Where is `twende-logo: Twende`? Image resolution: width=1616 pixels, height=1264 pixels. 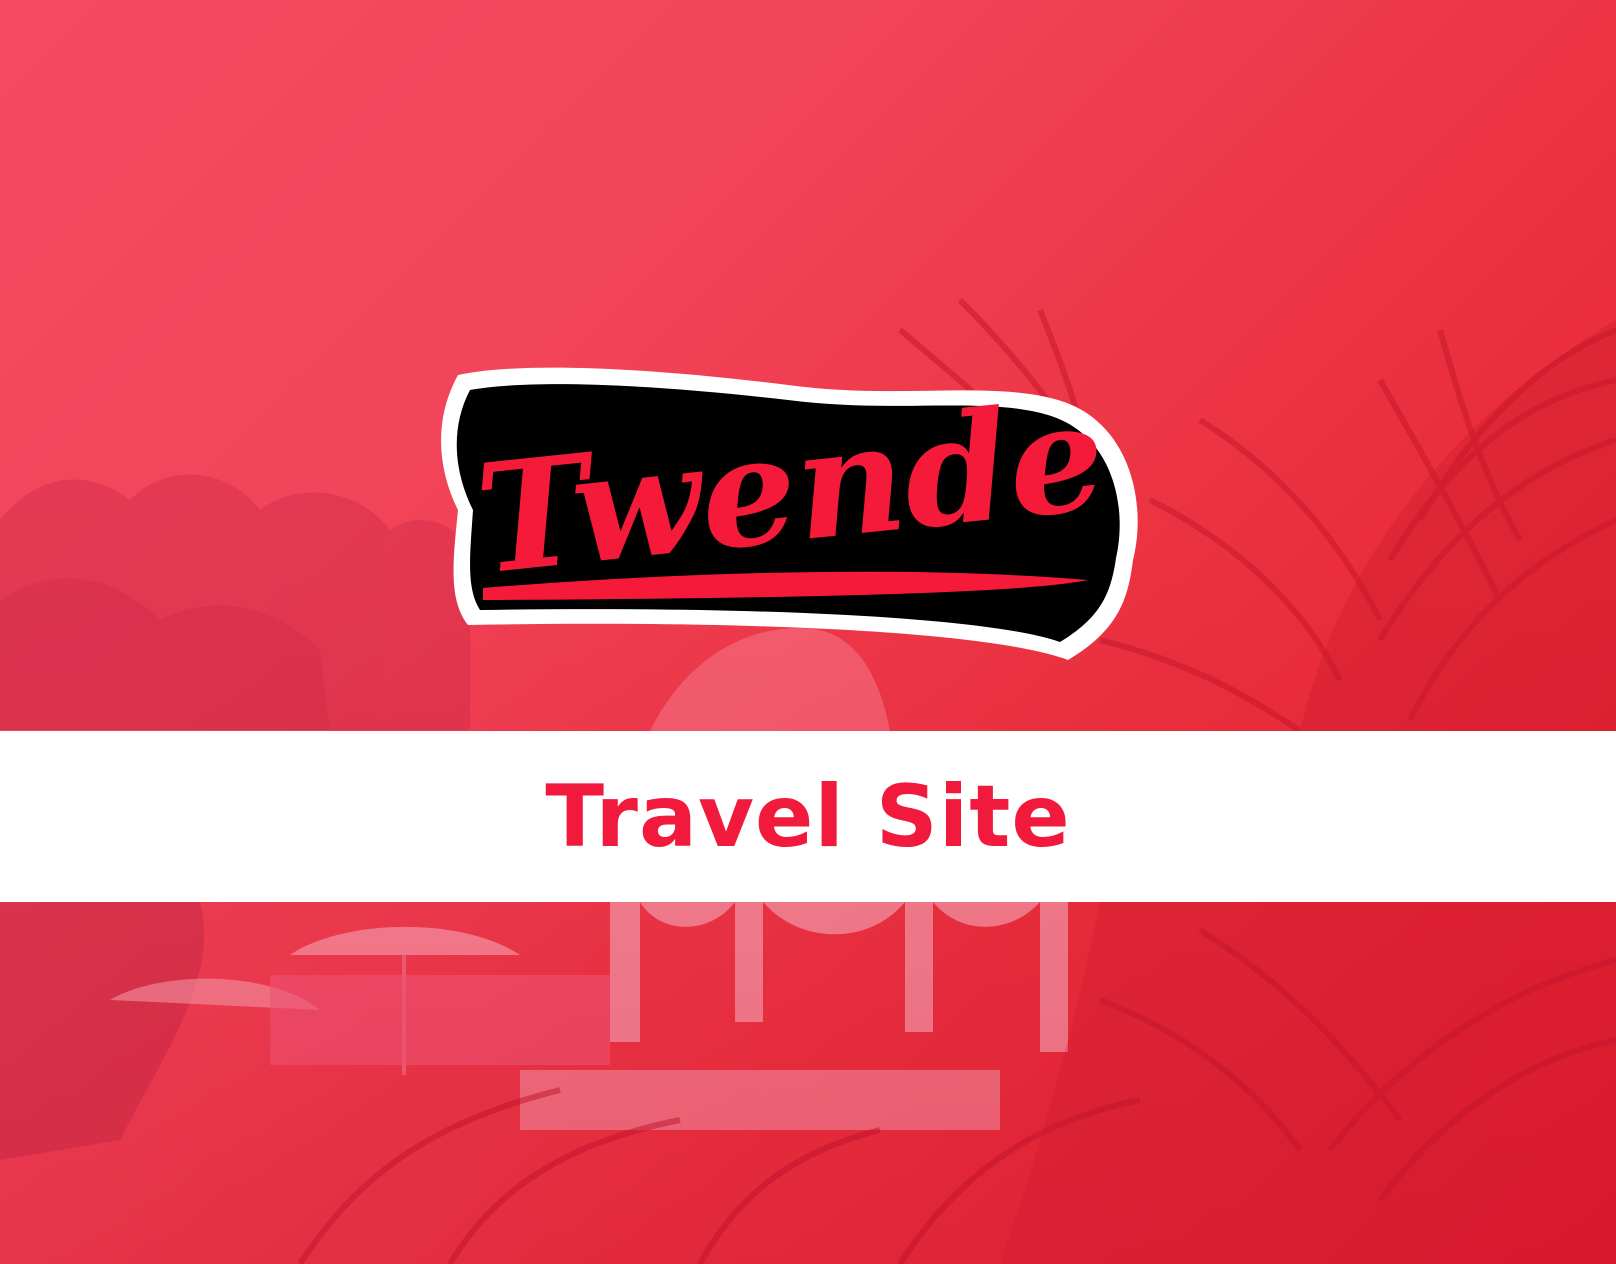 twende-logo: Twende is located at coordinates (789, 513).